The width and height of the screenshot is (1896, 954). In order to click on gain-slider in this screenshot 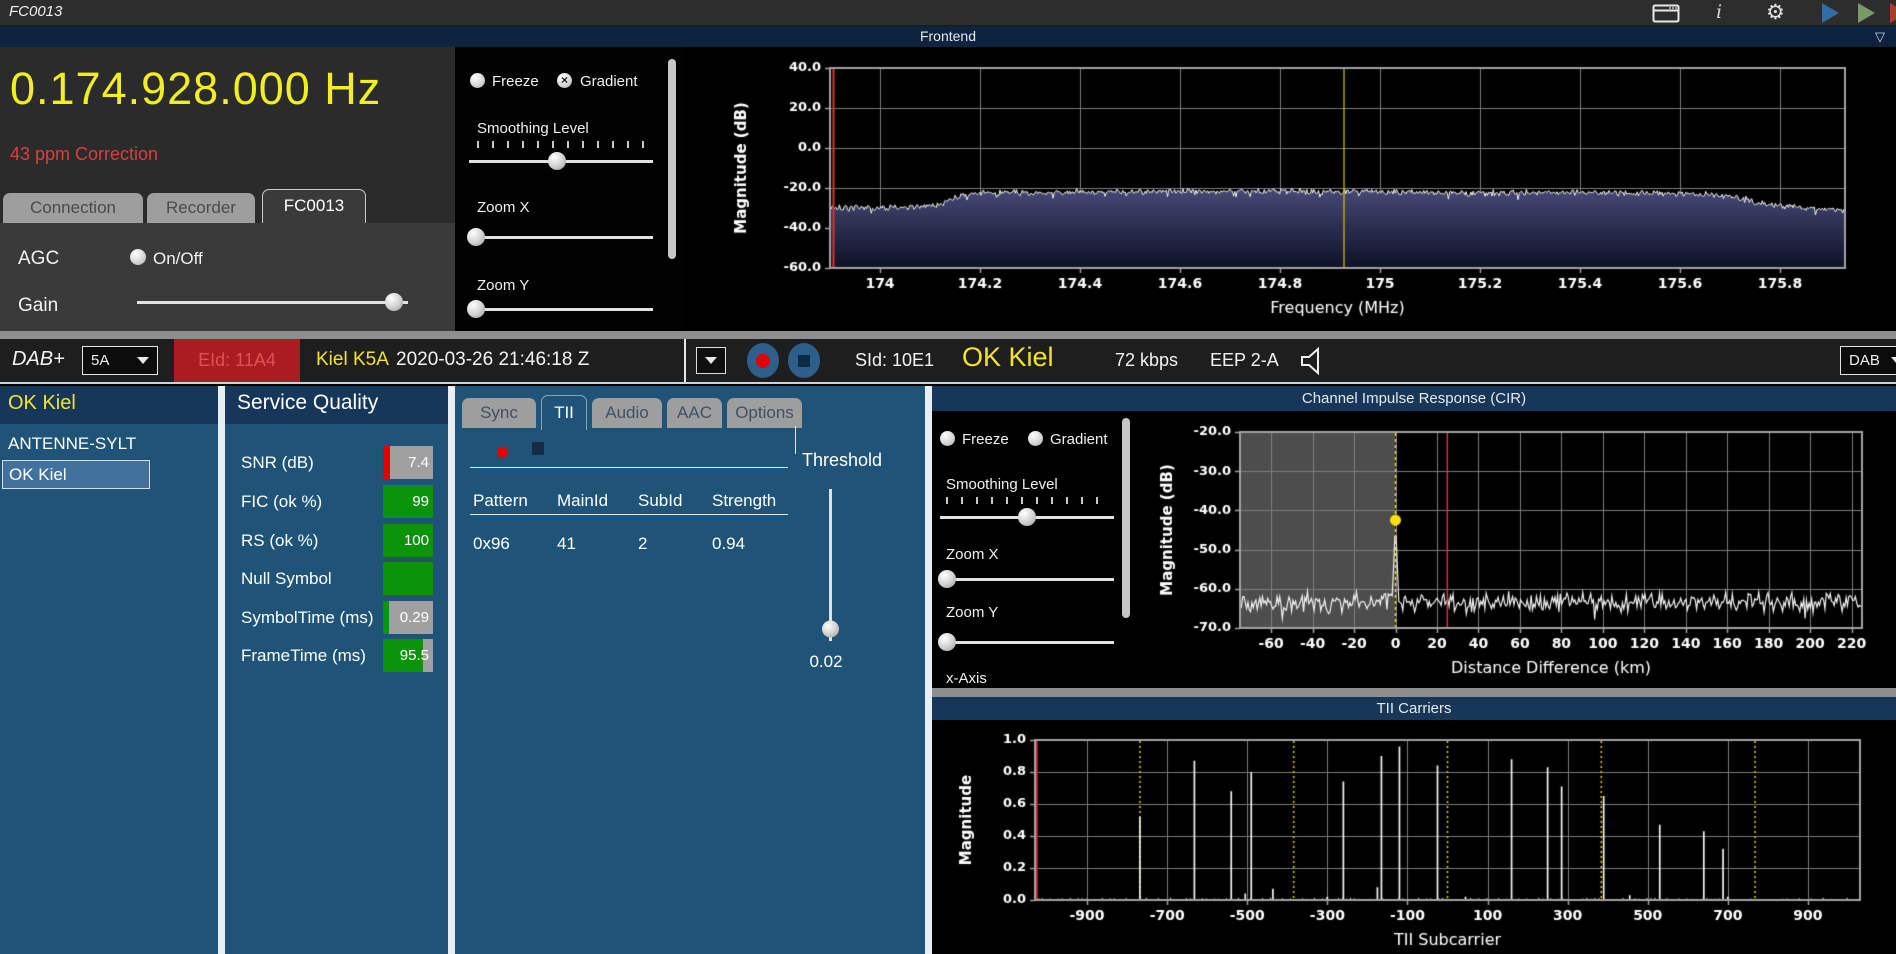, I will do `click(272, 302)`.